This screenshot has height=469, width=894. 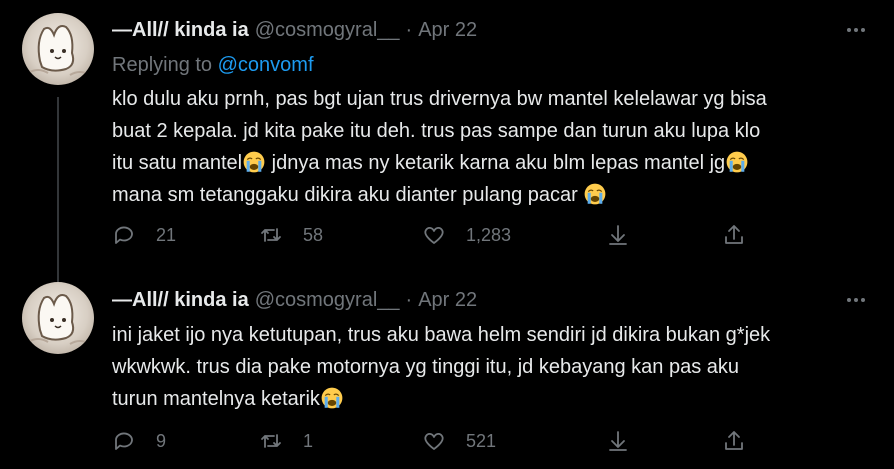 I want to click on reply-count: 21, so click(x=166, y=234).